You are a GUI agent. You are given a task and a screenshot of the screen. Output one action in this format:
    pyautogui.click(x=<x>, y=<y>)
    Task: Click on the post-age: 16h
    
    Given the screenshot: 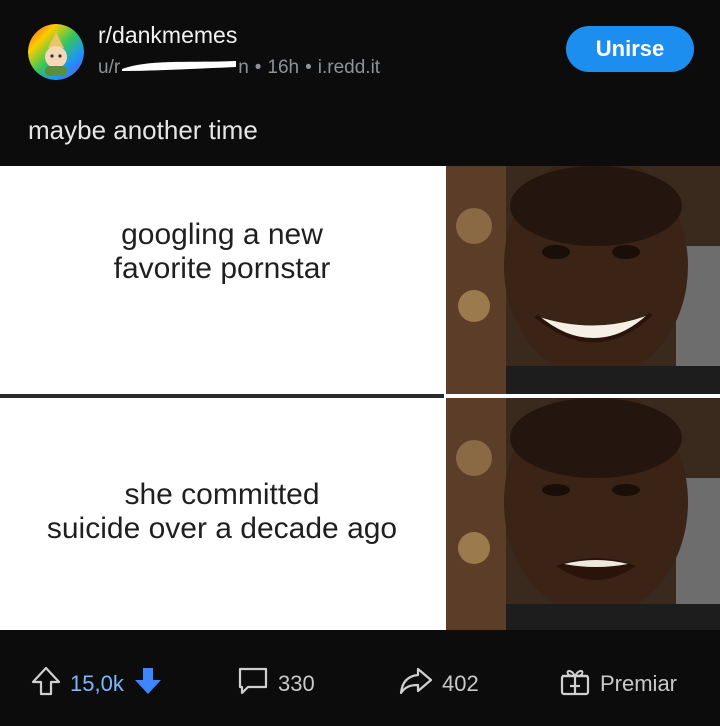 What is the action you would take?
    pyautogui.click(x=283, y=67)
    